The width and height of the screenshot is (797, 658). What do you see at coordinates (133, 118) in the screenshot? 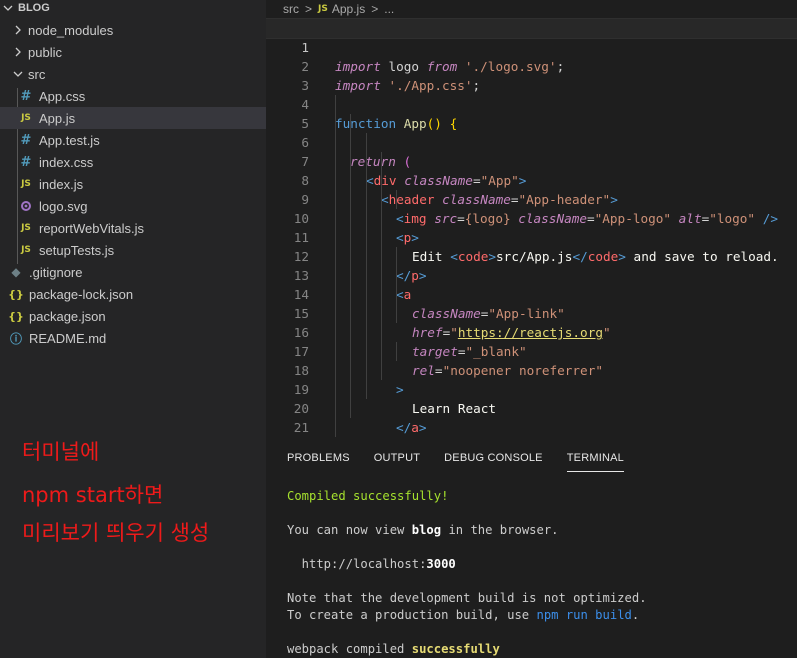
I see `tree-file-app-js: JS App.js` at bounding box center [133, 118].